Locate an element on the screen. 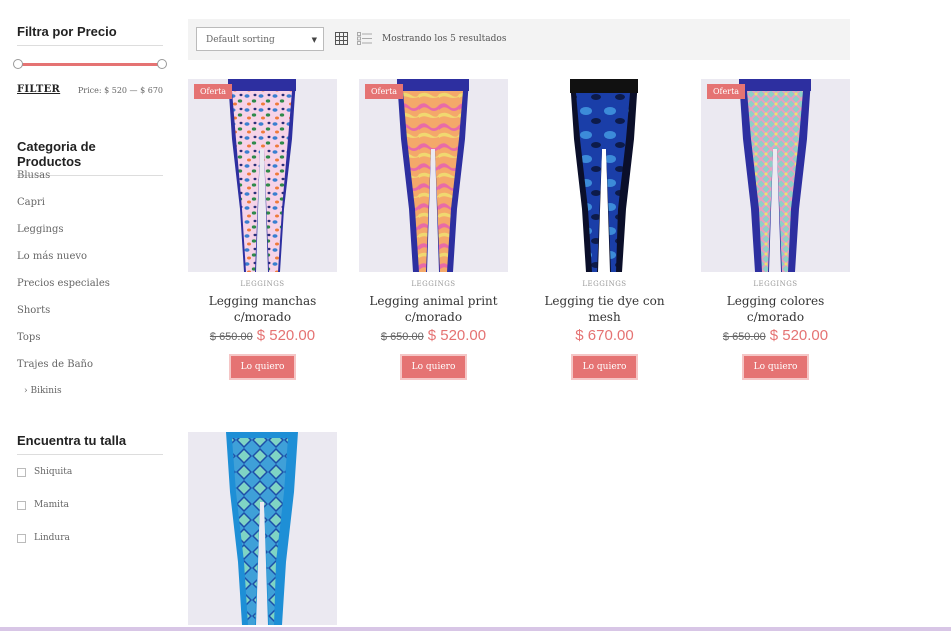 The image size is (951, 631). product-price: $ 670.00 is located at coordinates (604, 336).